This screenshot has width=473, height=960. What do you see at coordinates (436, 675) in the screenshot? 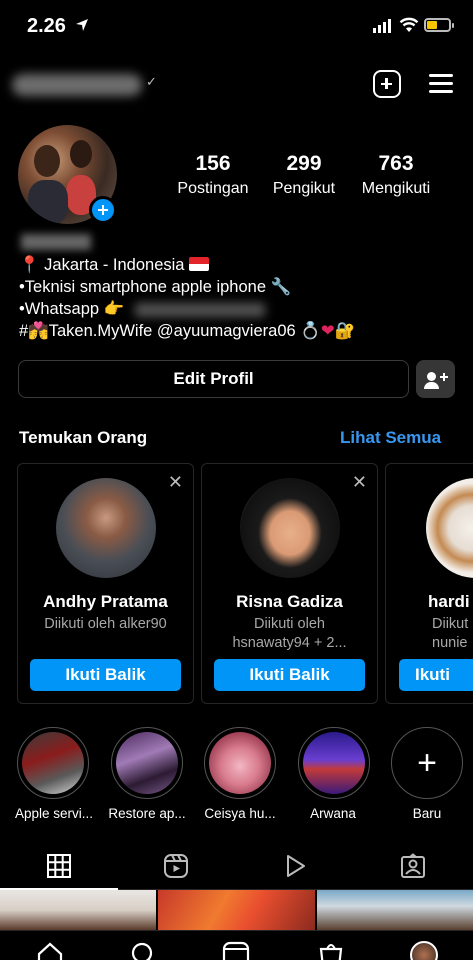
I see `follow-back-button: Ikuti` at bounding box center [436, 675].